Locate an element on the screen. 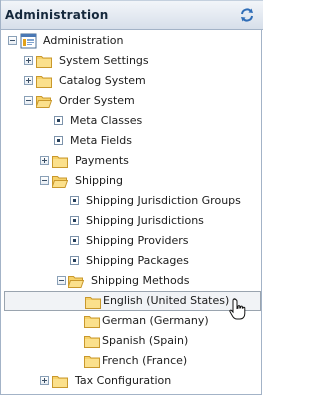 This screenshot has height=396, width=320. admin-console-icon is located at coordinates (28, 41).